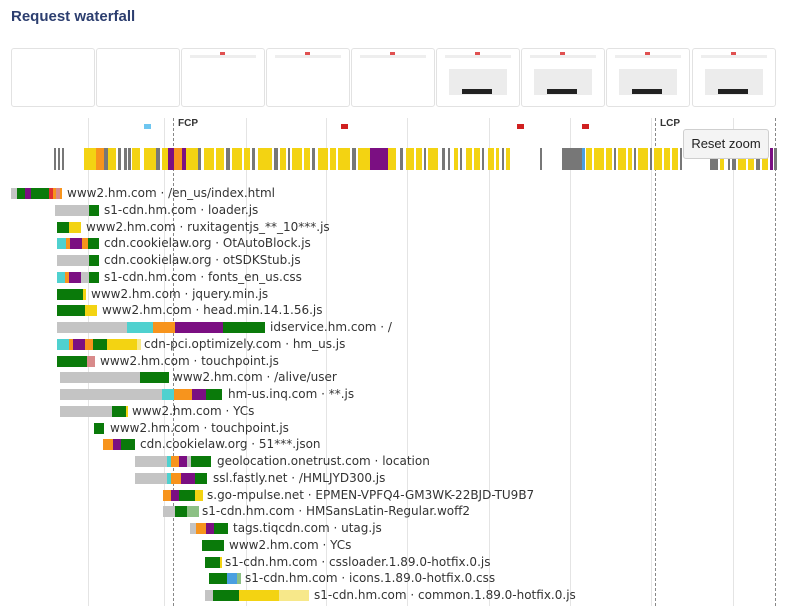  What do you see at coordinates (394, 243) in the screenshot?
I see `request-row: cdn.cookielaw.org · OtAutoBlock.js` at bounding box center [394, 243].